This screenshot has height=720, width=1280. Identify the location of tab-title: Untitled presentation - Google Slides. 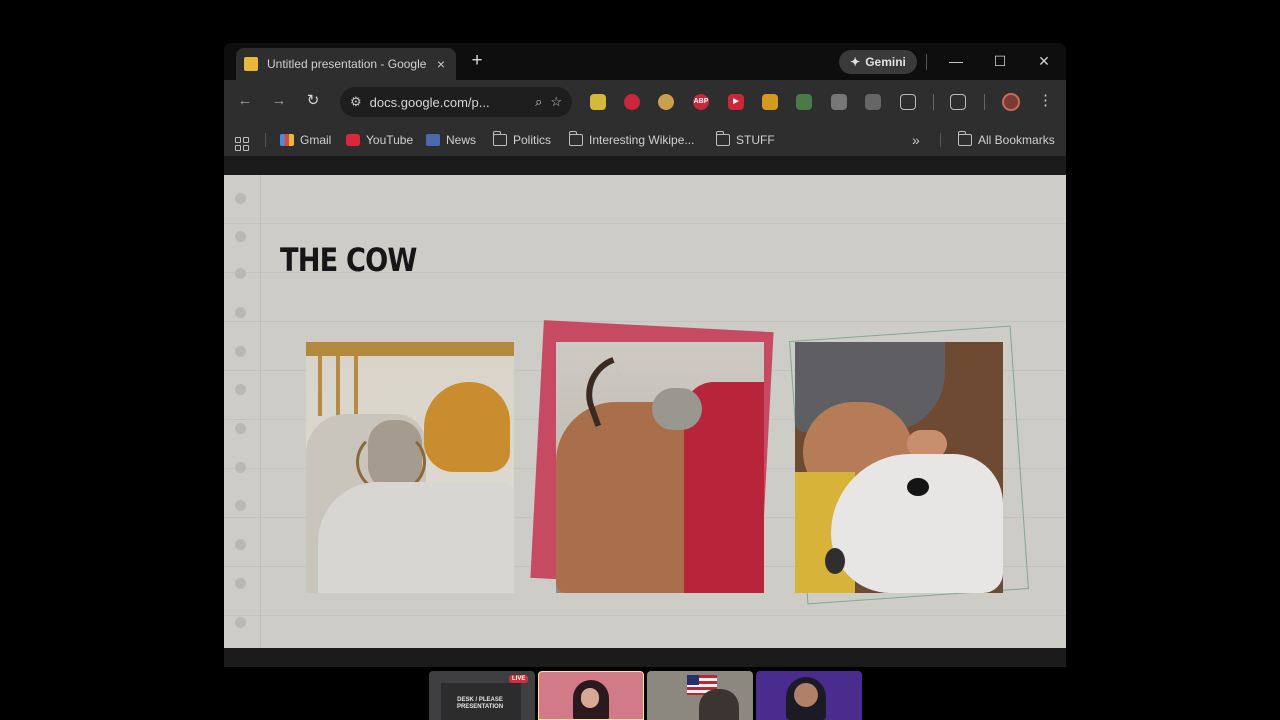
(347, 64).